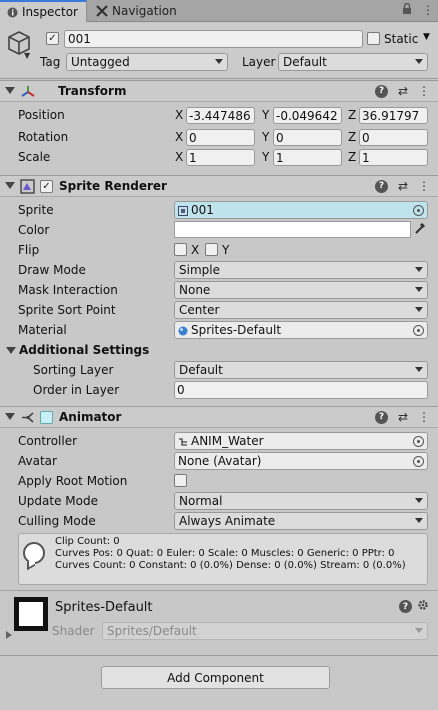  I want to click on tab-inspector: Inspector, so click(43, 11).